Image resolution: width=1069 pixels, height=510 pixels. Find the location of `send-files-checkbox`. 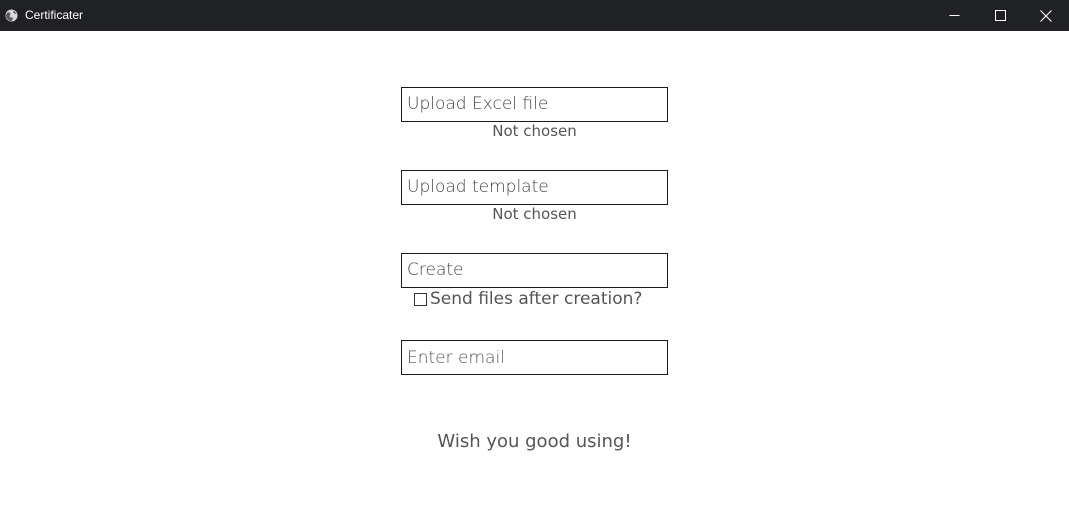

send-files-checkbox is located at coordinates (420, 299).